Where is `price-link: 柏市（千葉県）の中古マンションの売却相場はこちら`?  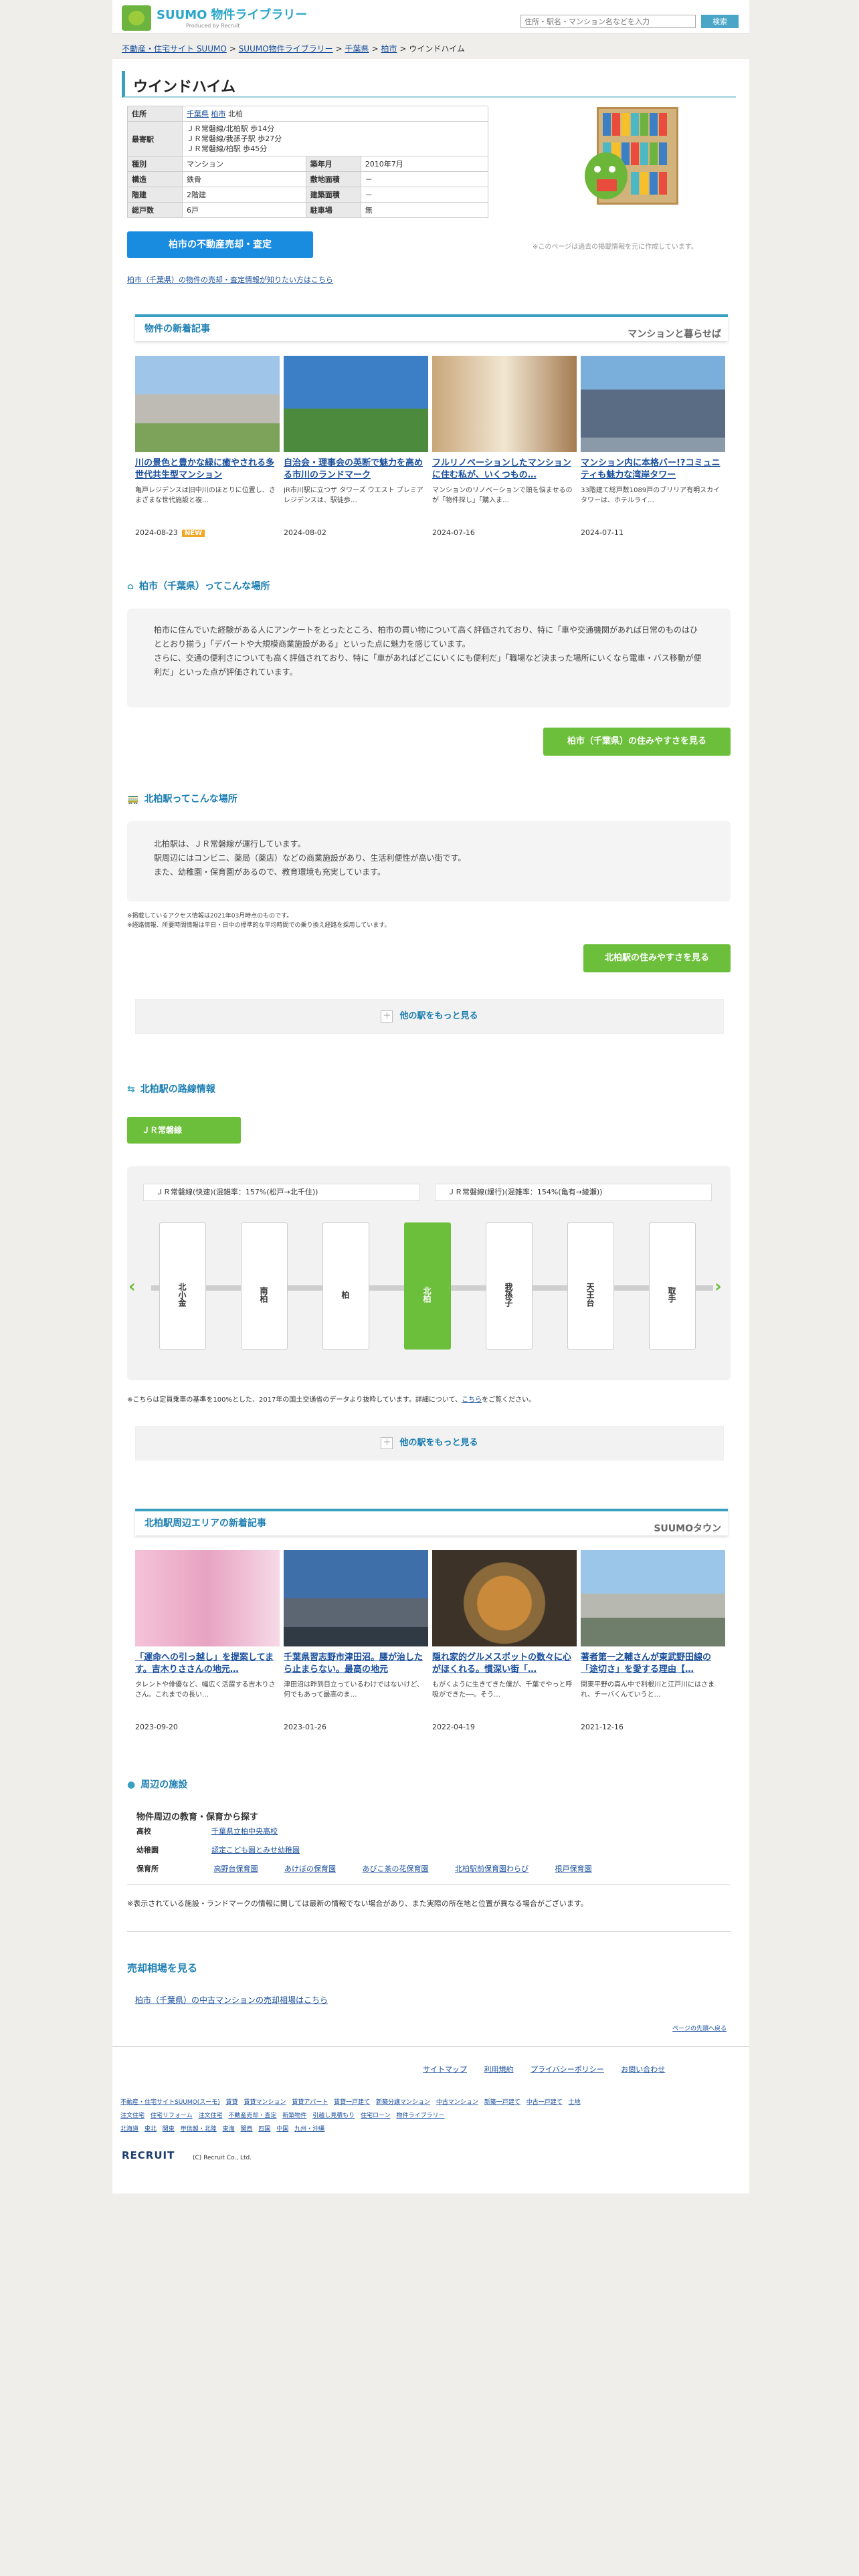
price-link: 柏市（千葉県）の中古マンションの売却相場はこちら is located at coordinates (231, 2000).